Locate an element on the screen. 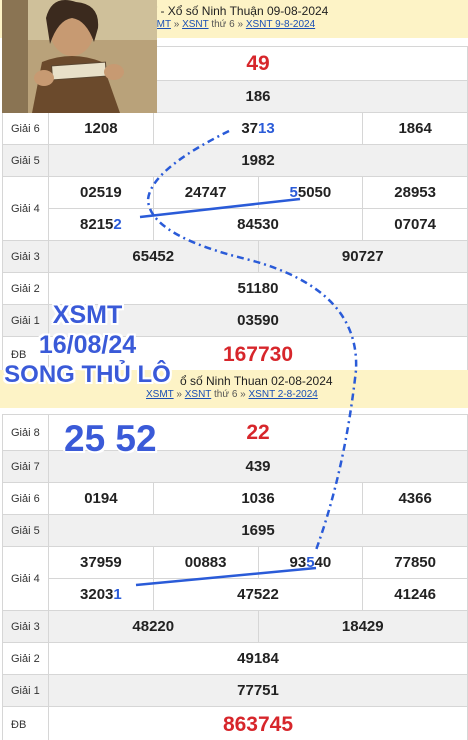  g4-value-6: 84530 is located at coordinates (258, 224).